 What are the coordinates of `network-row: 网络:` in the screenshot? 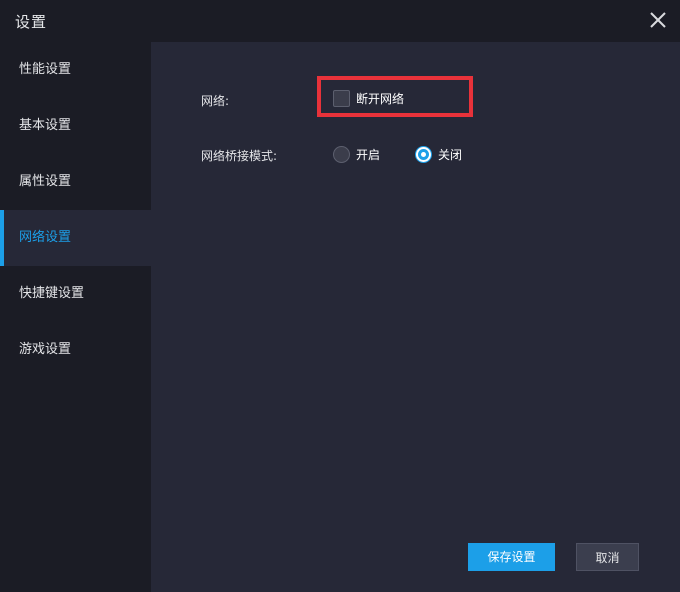 It's located at (215, 100).